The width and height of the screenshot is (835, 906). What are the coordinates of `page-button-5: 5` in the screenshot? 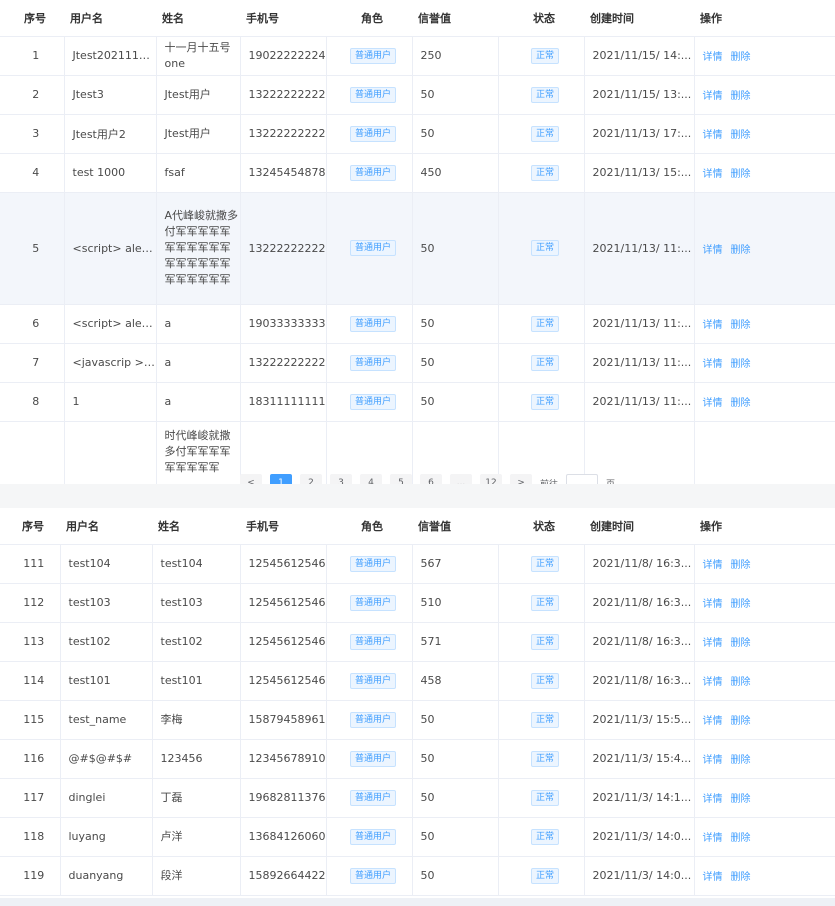 It's located at (401, 479).